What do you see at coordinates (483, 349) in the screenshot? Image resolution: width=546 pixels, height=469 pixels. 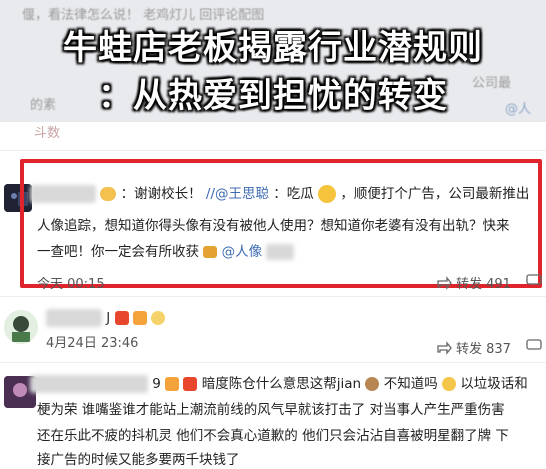 I see `forward-count: 转发 837` at bounding box center [483, 349].